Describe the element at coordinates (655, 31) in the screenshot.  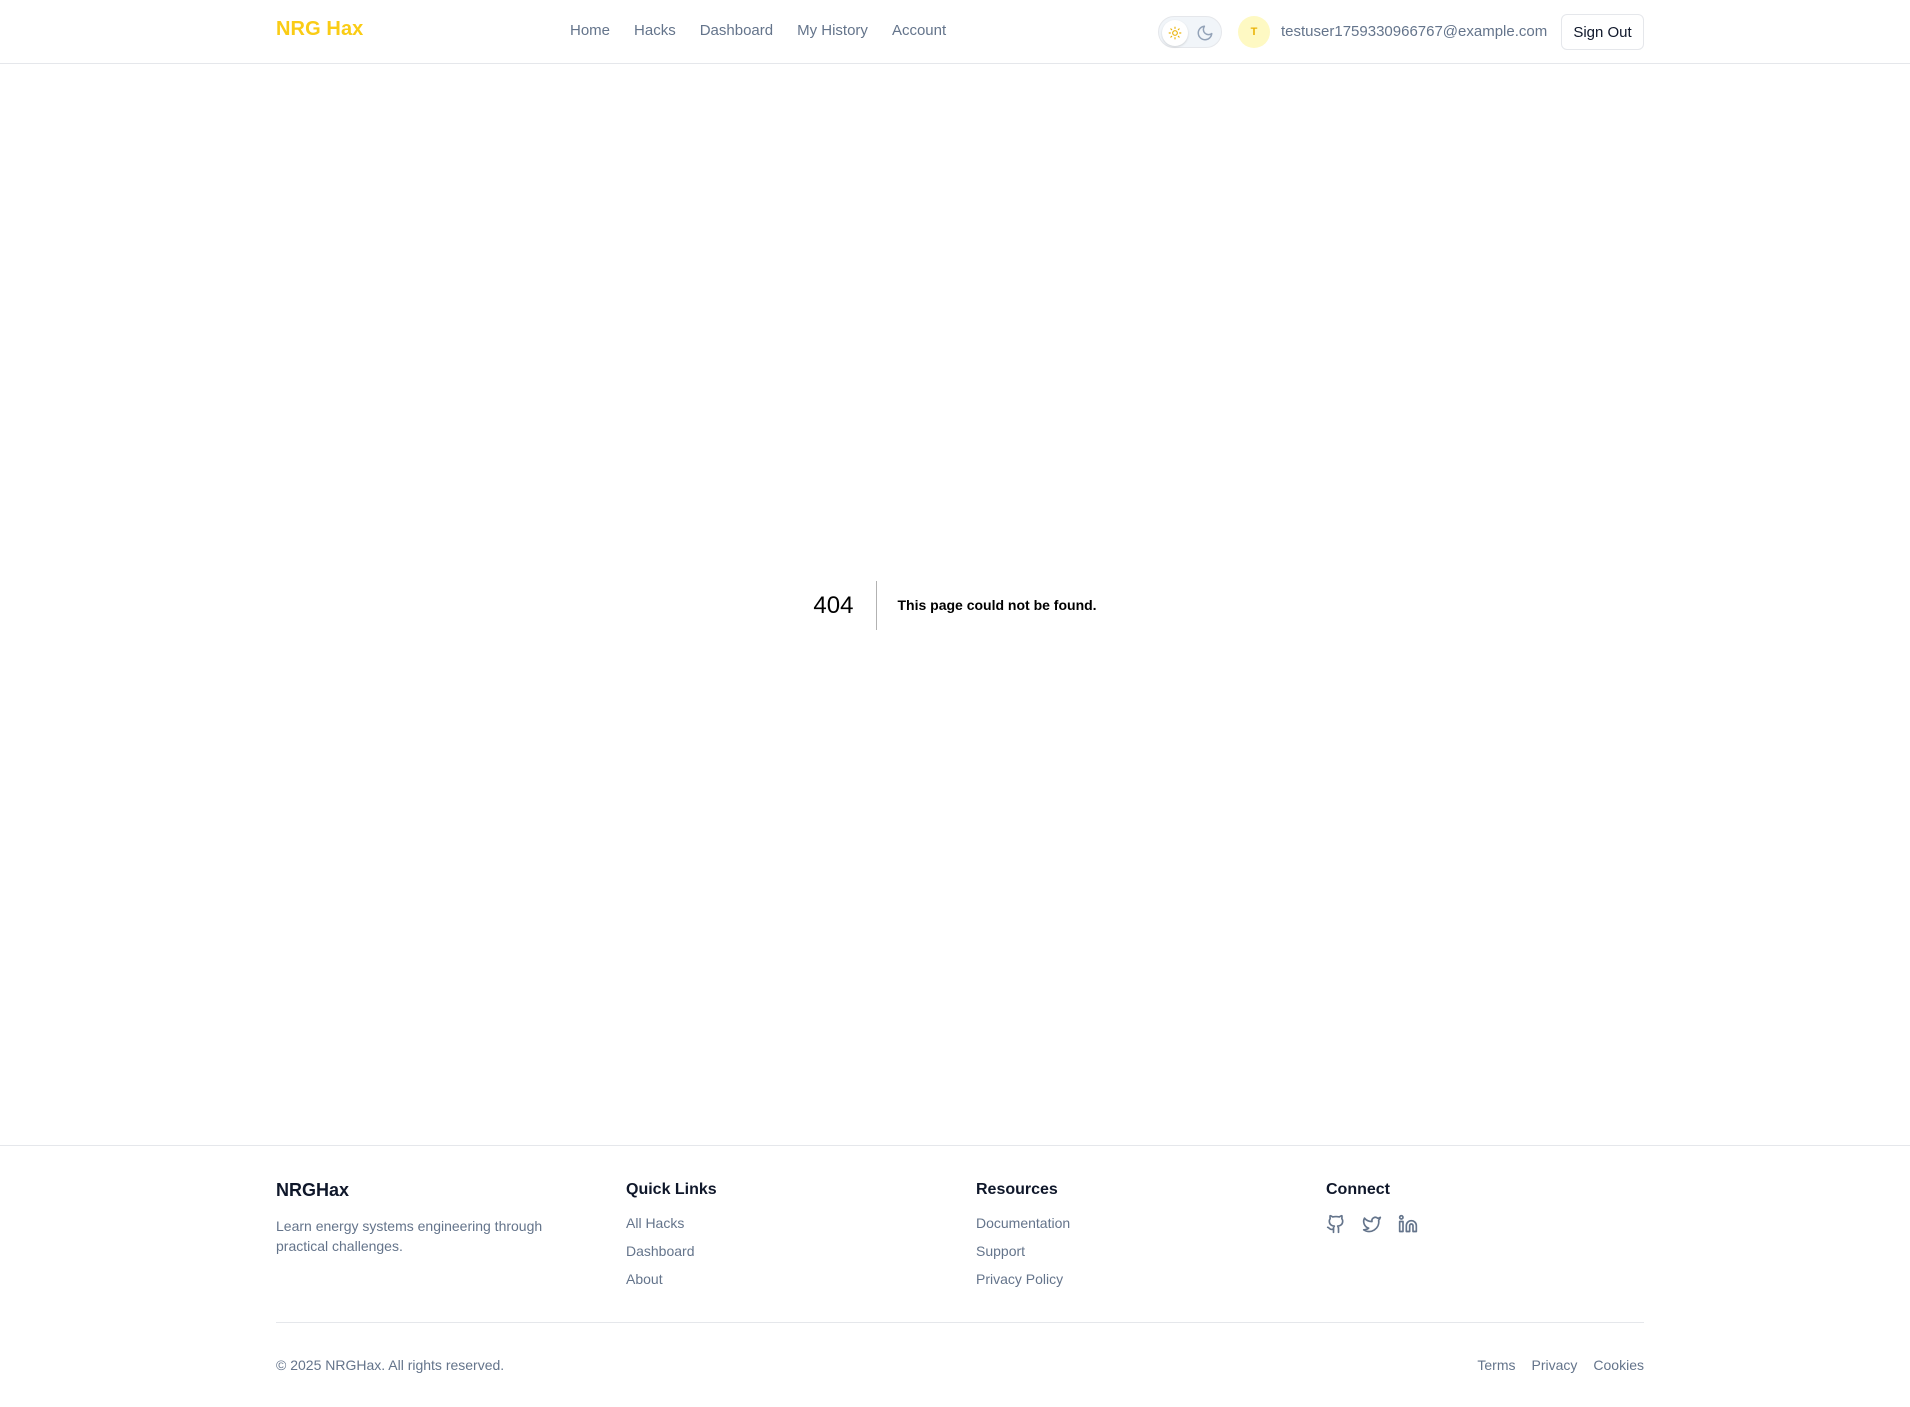
I see `nav-hacks: Hacks` at that location.